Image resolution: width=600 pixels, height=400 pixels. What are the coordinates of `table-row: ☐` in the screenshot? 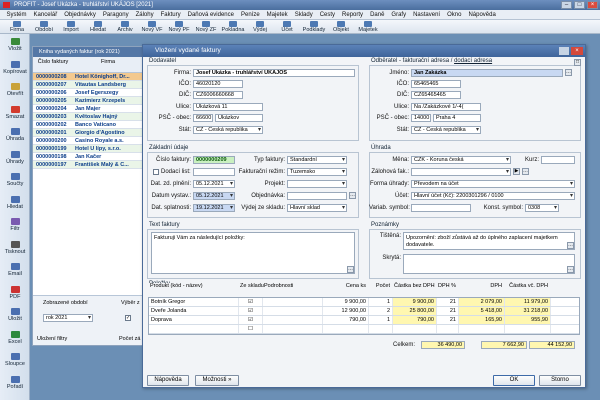 It's located at (364, 329).